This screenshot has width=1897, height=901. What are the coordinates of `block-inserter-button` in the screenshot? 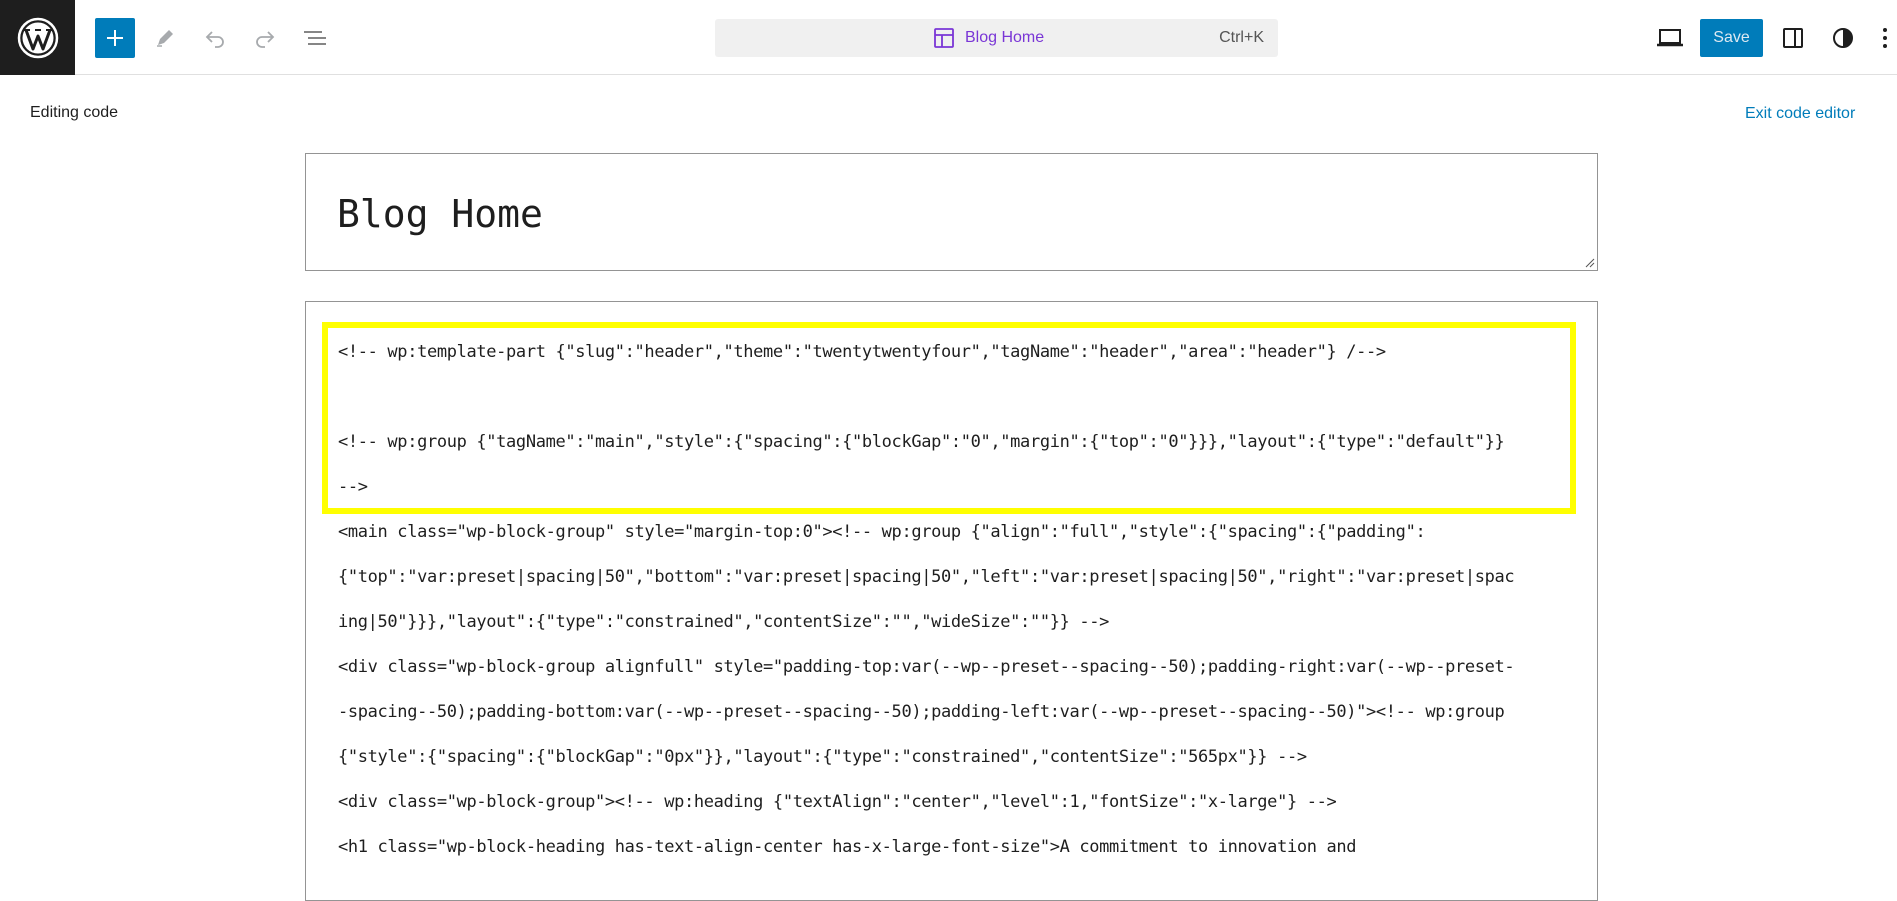 It's located at (115, 38).